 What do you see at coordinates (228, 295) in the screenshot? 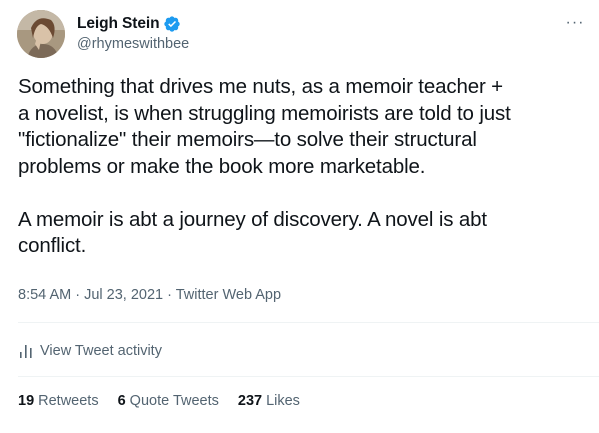
I see `tweet-source: Twitter Web App` at bounding box center [228, 295].